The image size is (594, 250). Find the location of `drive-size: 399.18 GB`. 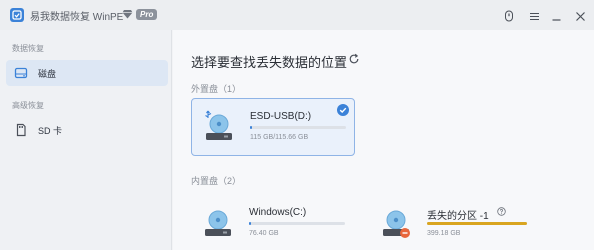

drive-size: 399.18 GB is located at coordinates (444, 233).